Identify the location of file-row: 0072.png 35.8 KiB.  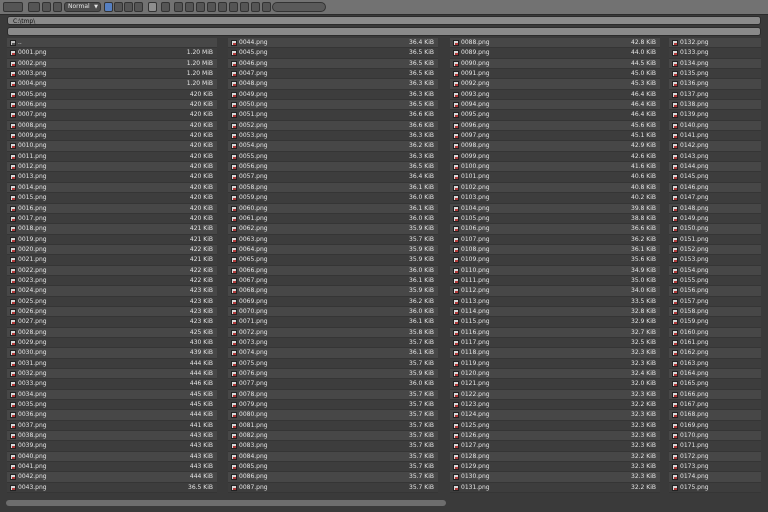
(333, 332).